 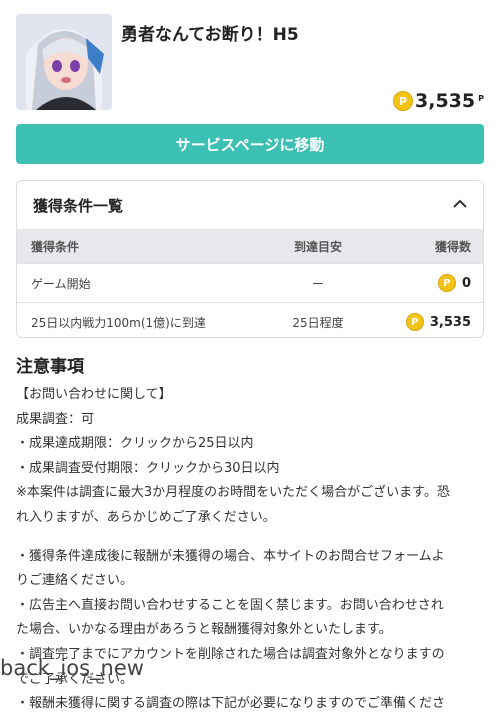 I want to click on column-header: 獲得条件, so click(x=129, y=246).